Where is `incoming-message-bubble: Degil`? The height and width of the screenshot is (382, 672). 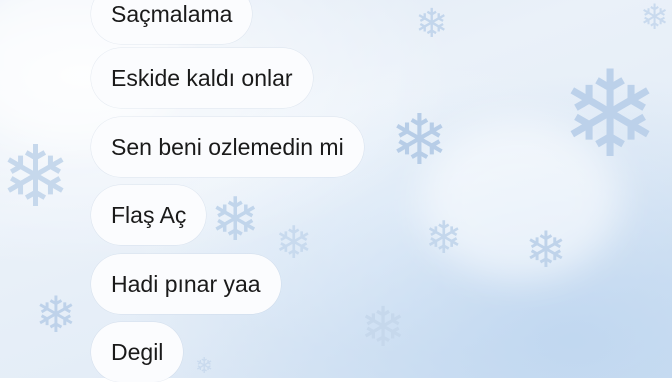
incoming-message-bubble: Degil is located at coordinates (137, 352).